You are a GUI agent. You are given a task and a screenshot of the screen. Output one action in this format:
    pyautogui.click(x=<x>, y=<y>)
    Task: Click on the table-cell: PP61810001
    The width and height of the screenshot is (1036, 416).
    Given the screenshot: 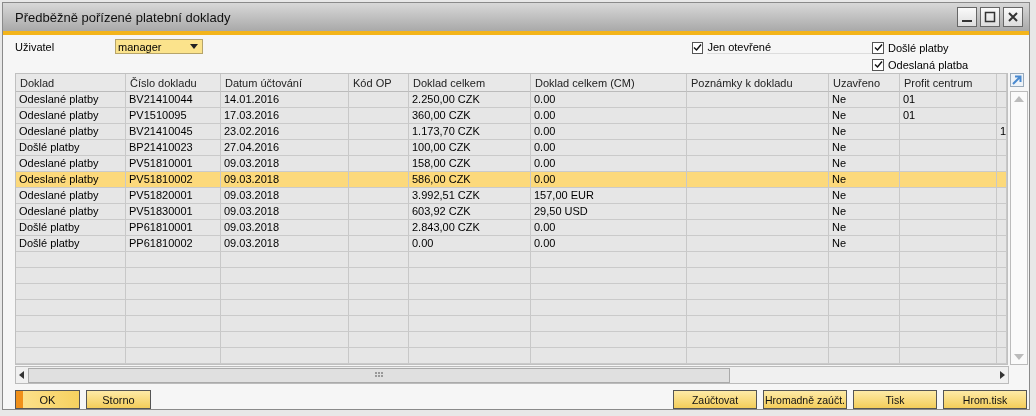 What is the action you would take?
    pyautogui.click(x=173, y=228)
    